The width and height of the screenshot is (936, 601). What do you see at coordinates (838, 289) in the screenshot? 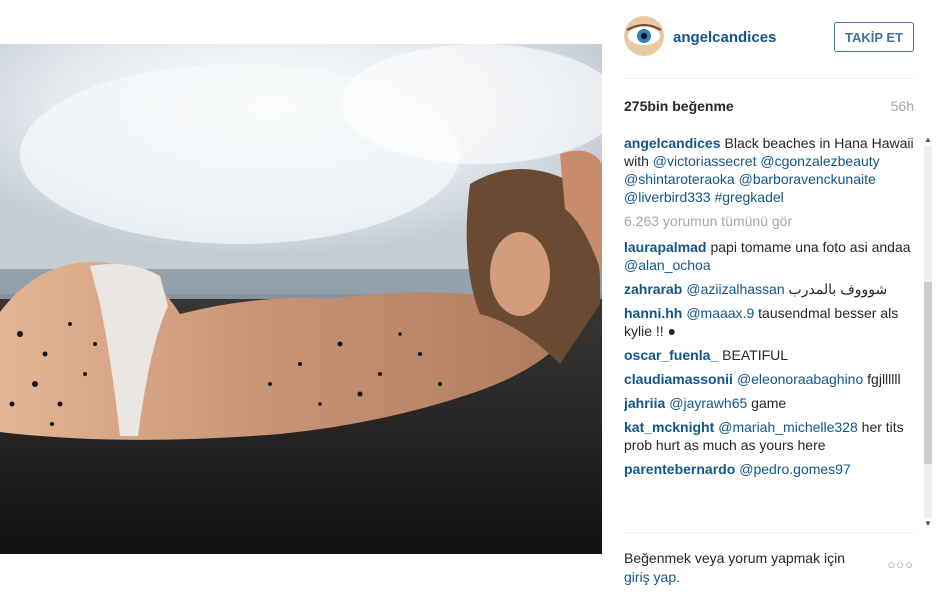
I see `comment-text: شوووف بالمدرب` at bounding box center [838, 289].